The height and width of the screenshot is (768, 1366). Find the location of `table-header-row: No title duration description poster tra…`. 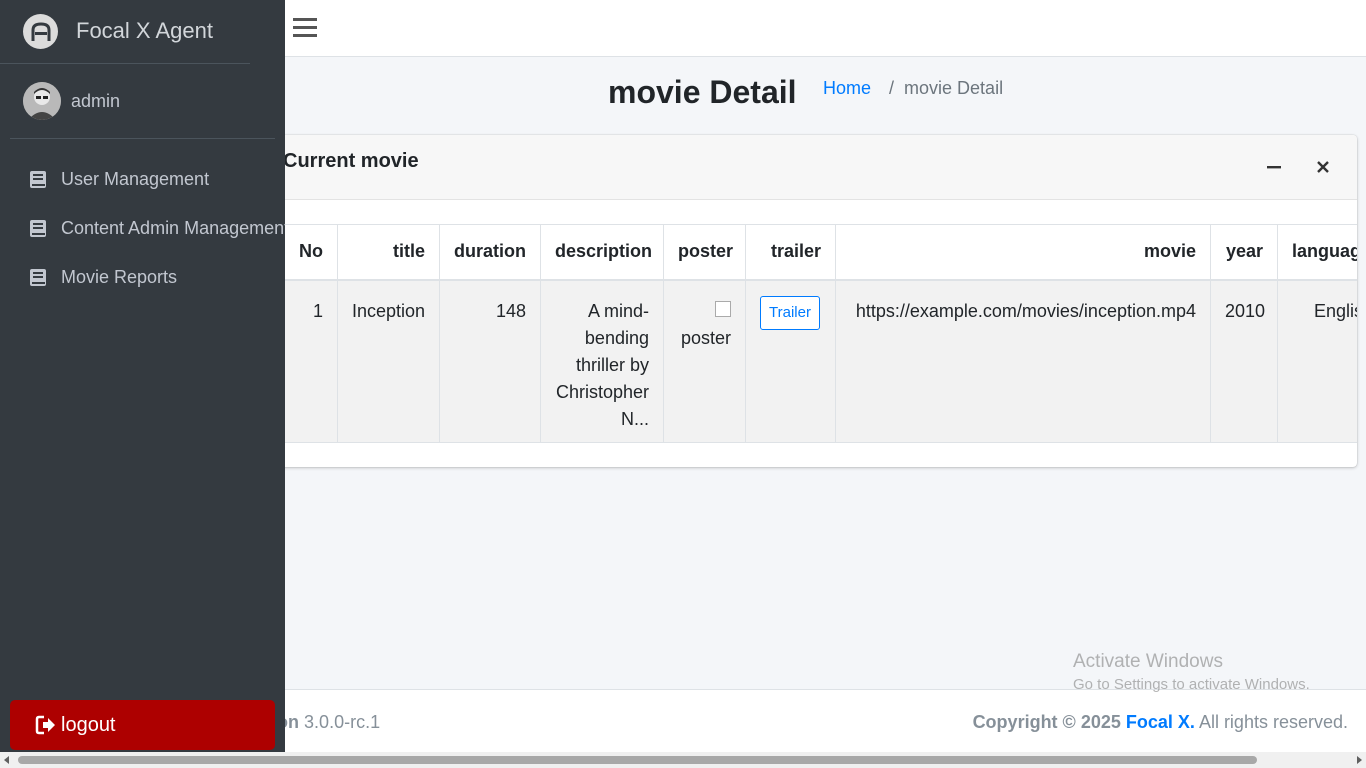

table-header-row: No title duration description poster tra… is located at coordinates (803, 252).